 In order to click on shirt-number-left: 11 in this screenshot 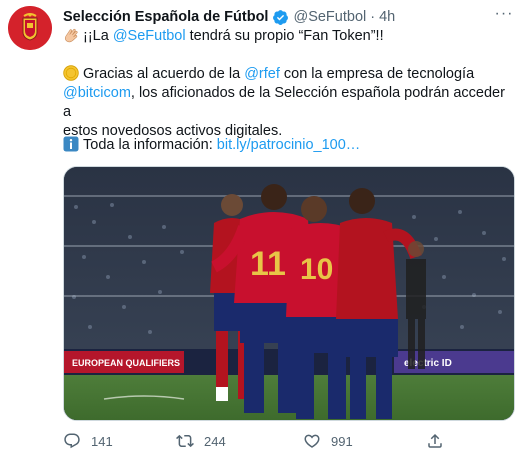, I will do `click(268, 264)`.